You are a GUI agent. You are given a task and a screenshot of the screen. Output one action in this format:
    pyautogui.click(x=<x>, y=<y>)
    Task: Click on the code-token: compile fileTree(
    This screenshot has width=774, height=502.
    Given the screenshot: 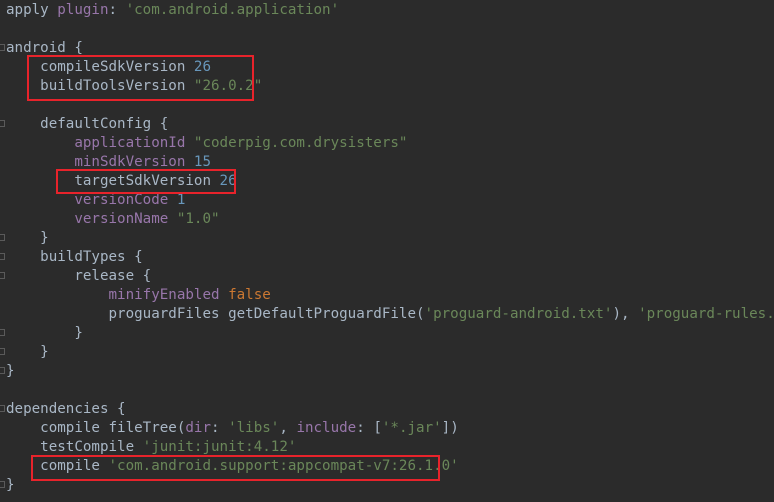 What is the action you would take?
    pyautogui.click(x=96, y=428)
    